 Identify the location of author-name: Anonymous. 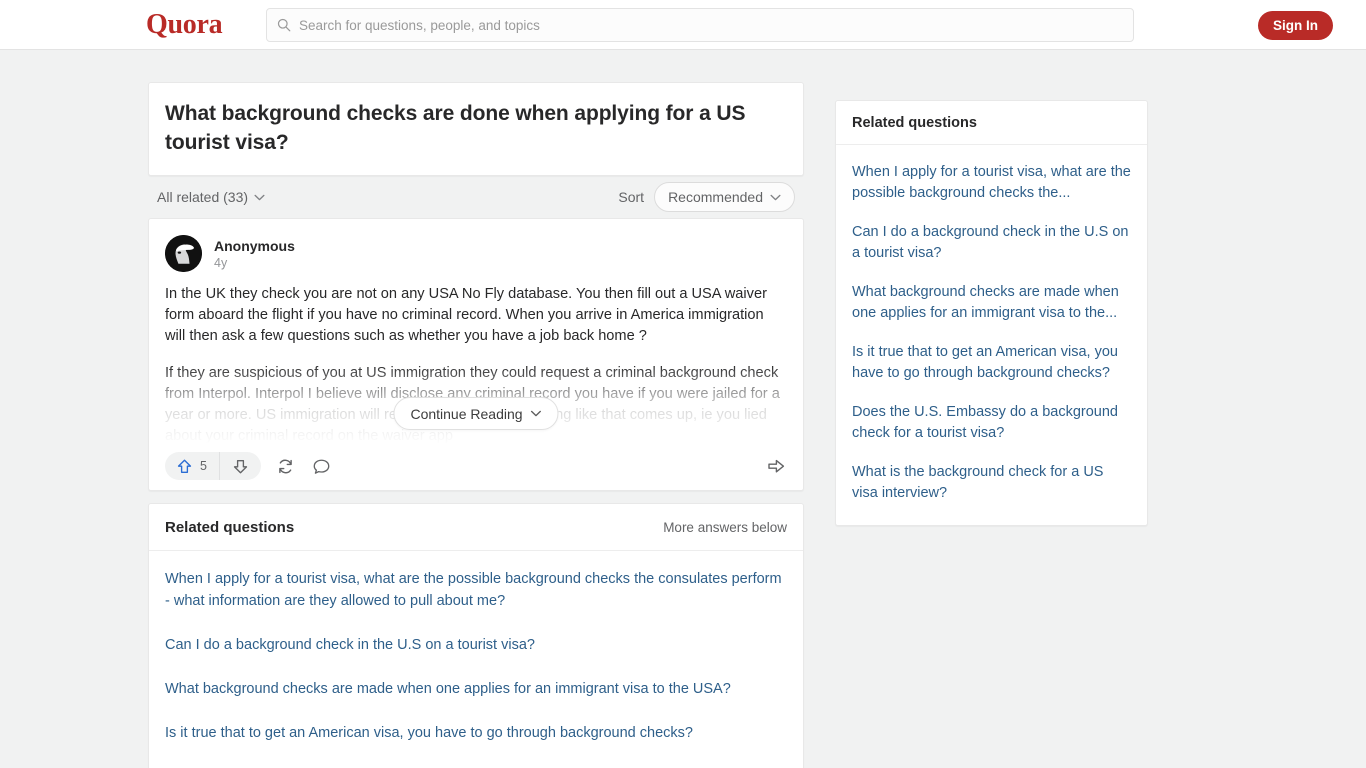
(254, 246).